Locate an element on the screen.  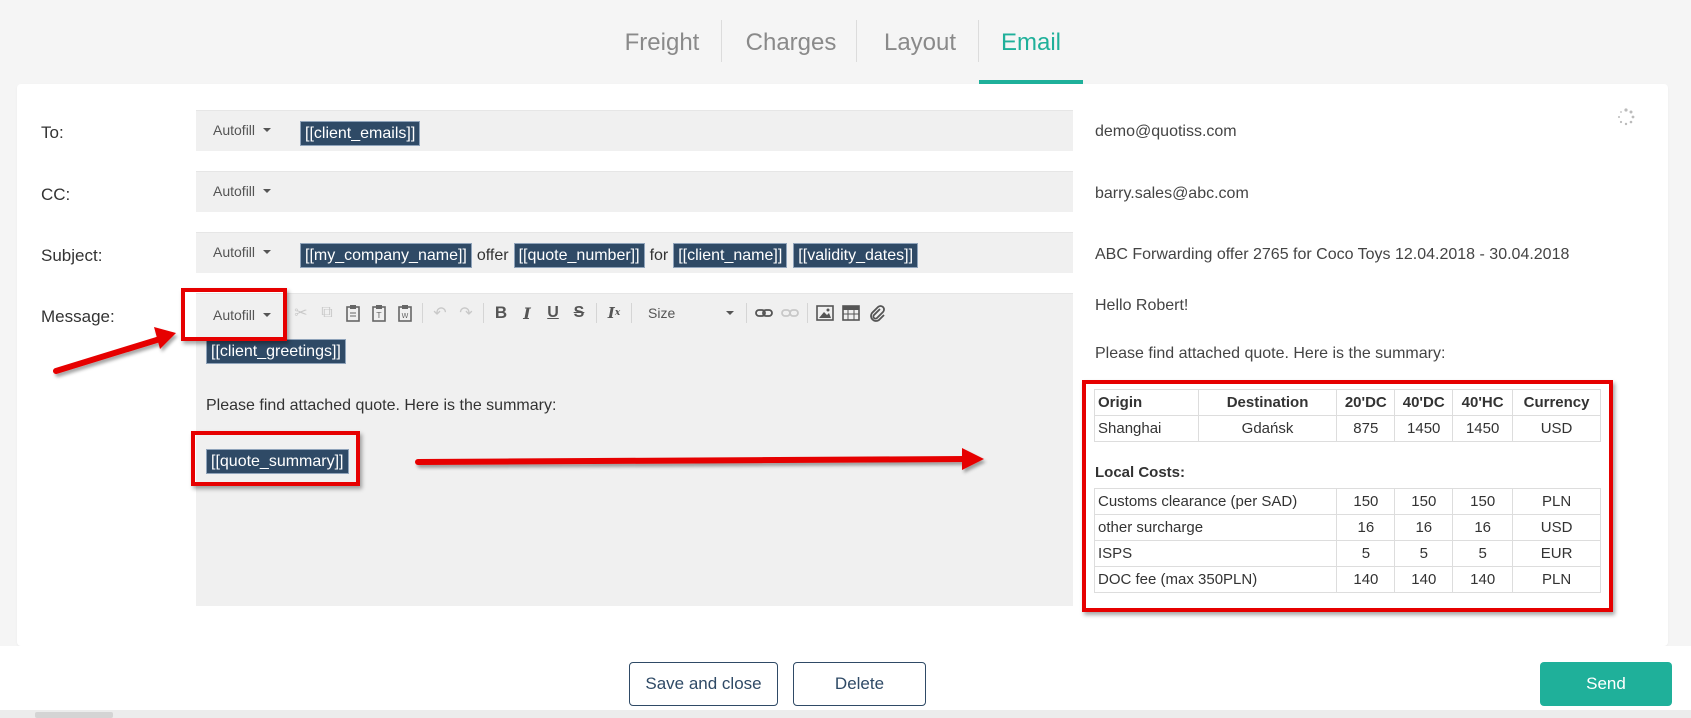
scrollbar-thumb is located at coordinates (74, 715).